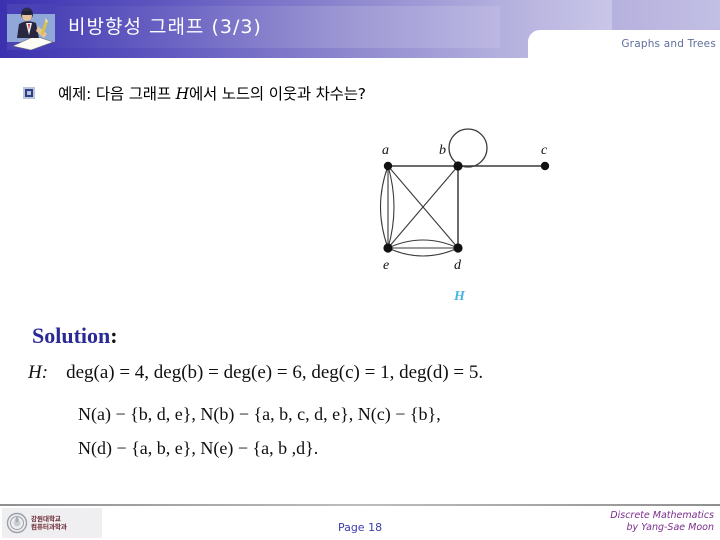 This screenshot has height=540, width=720. What do you see at coordinates (182, 94) in the screenshot?
I see `question-variable: H` at bounding box center [182, 94].